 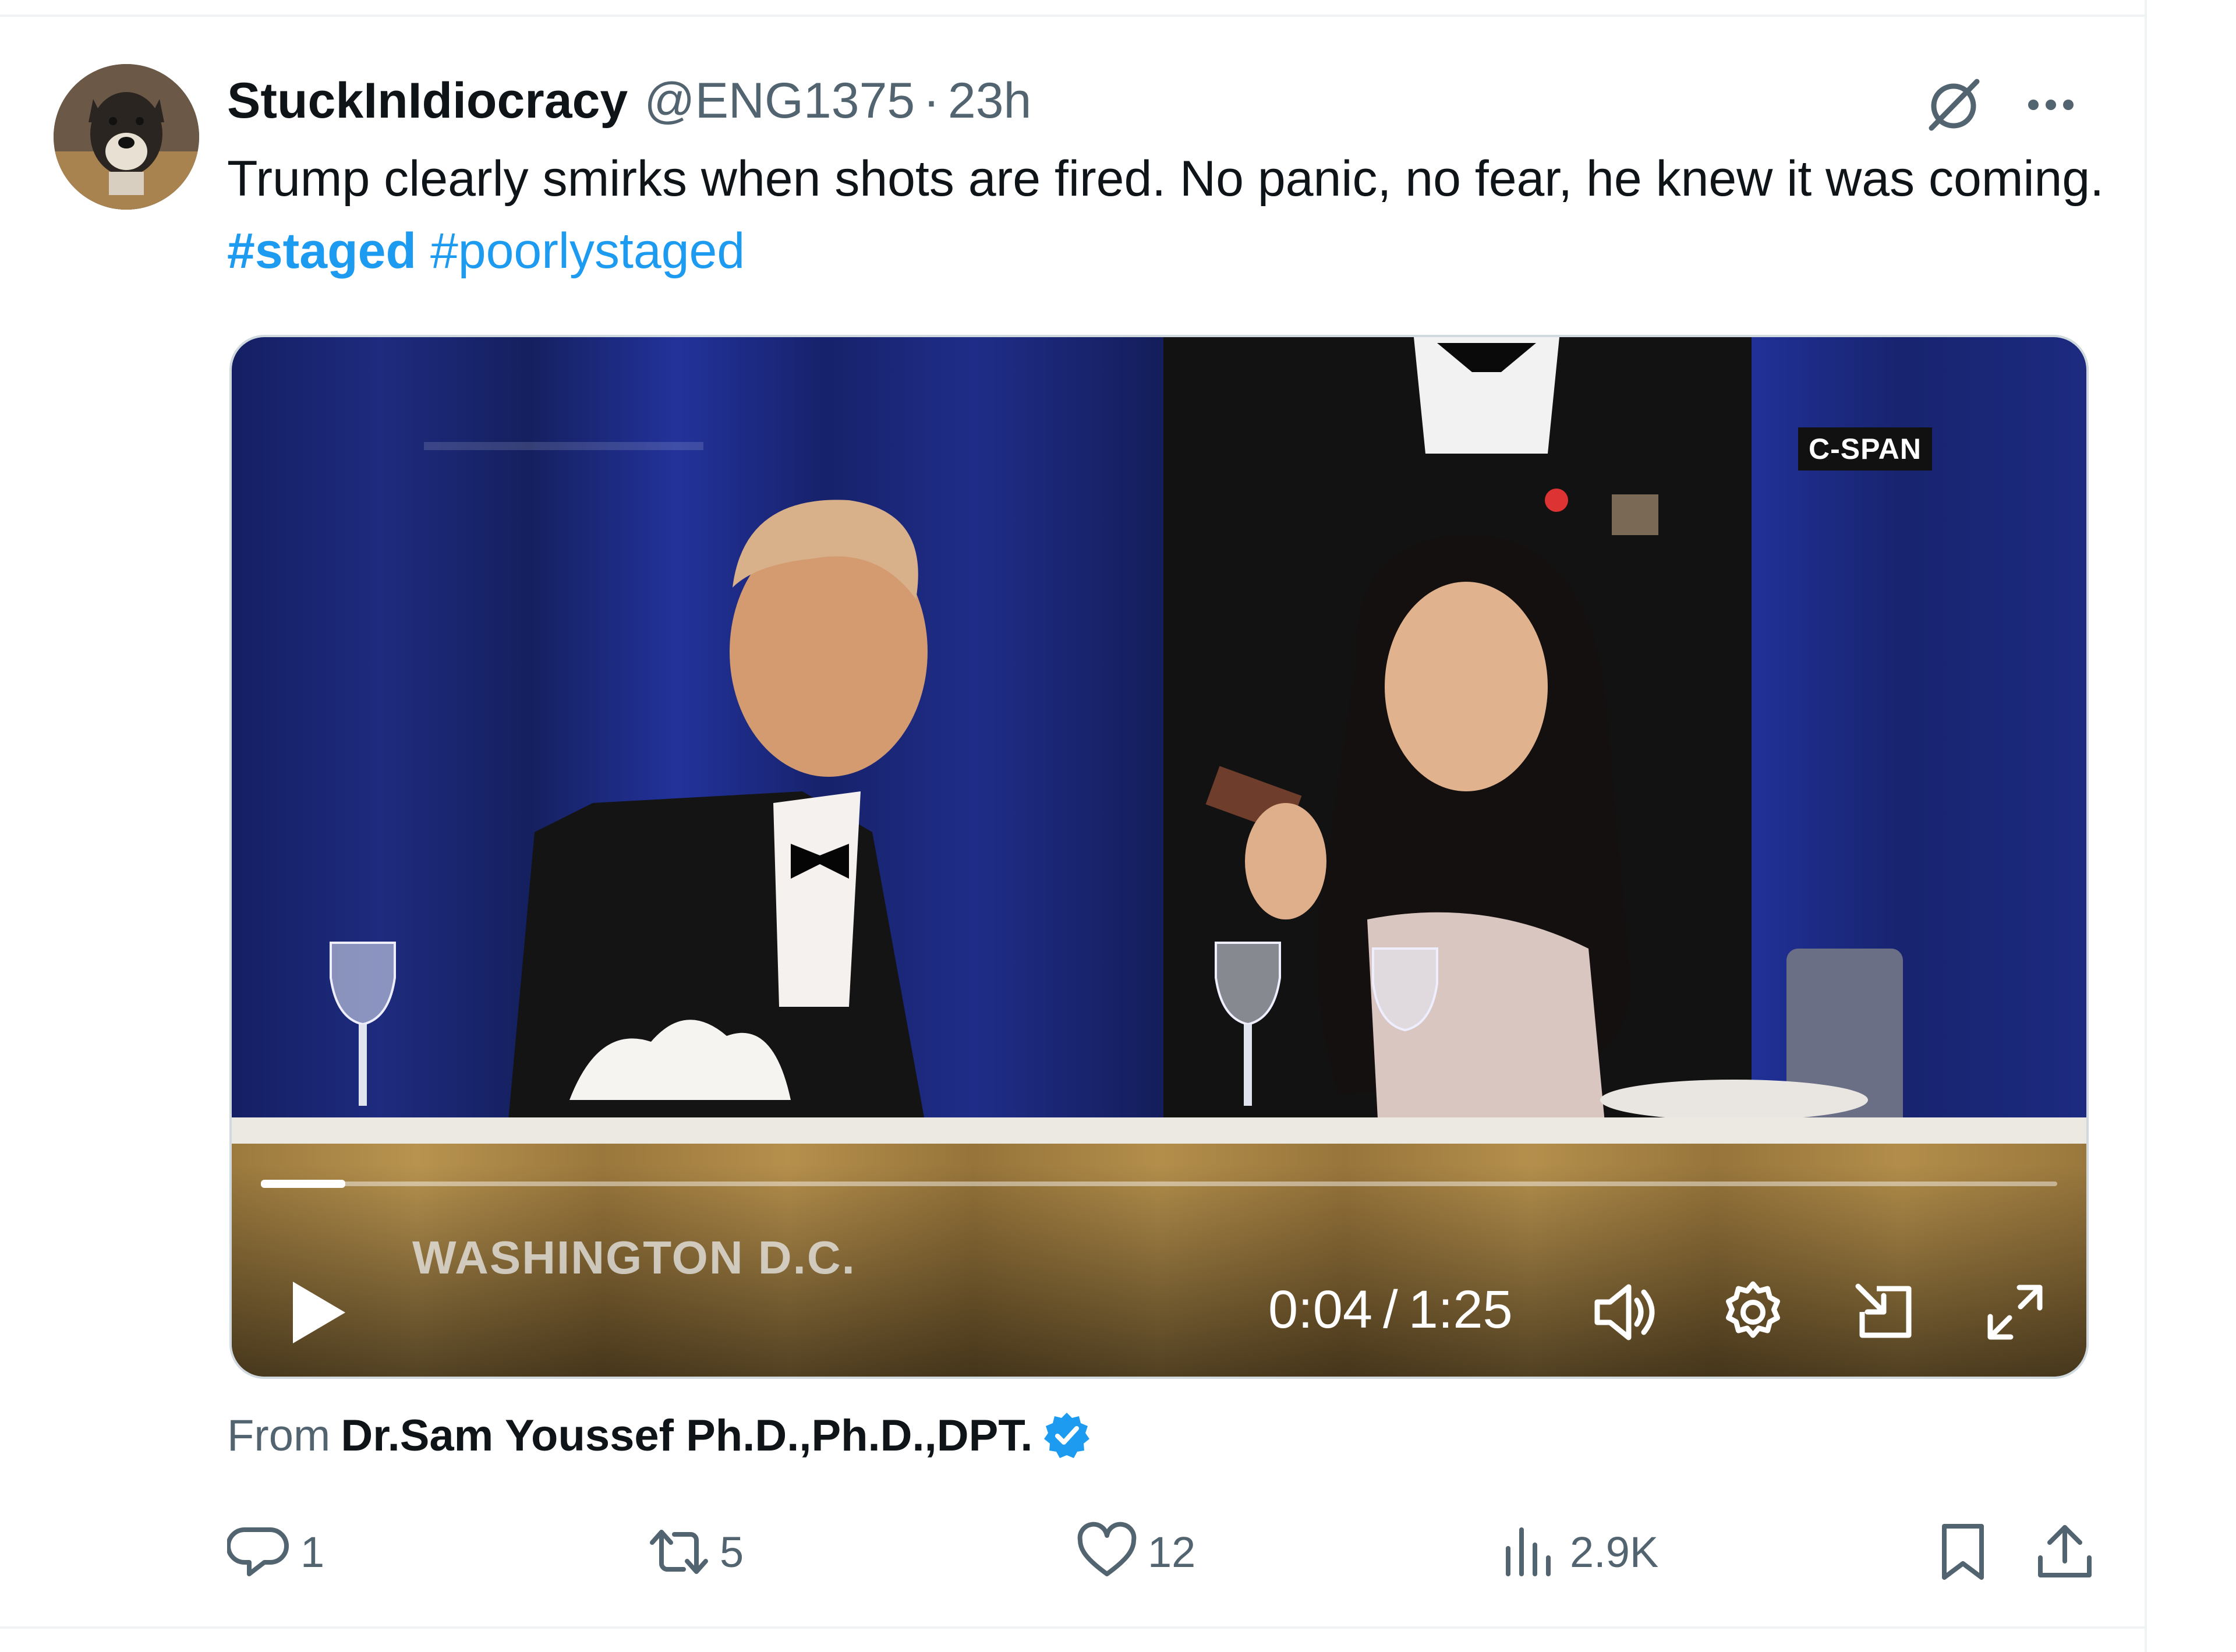 What do you see at coordinates (1528, 1551) in the screenshot?
I see `views-chart-icon` at bounding box center [1528, 1551].